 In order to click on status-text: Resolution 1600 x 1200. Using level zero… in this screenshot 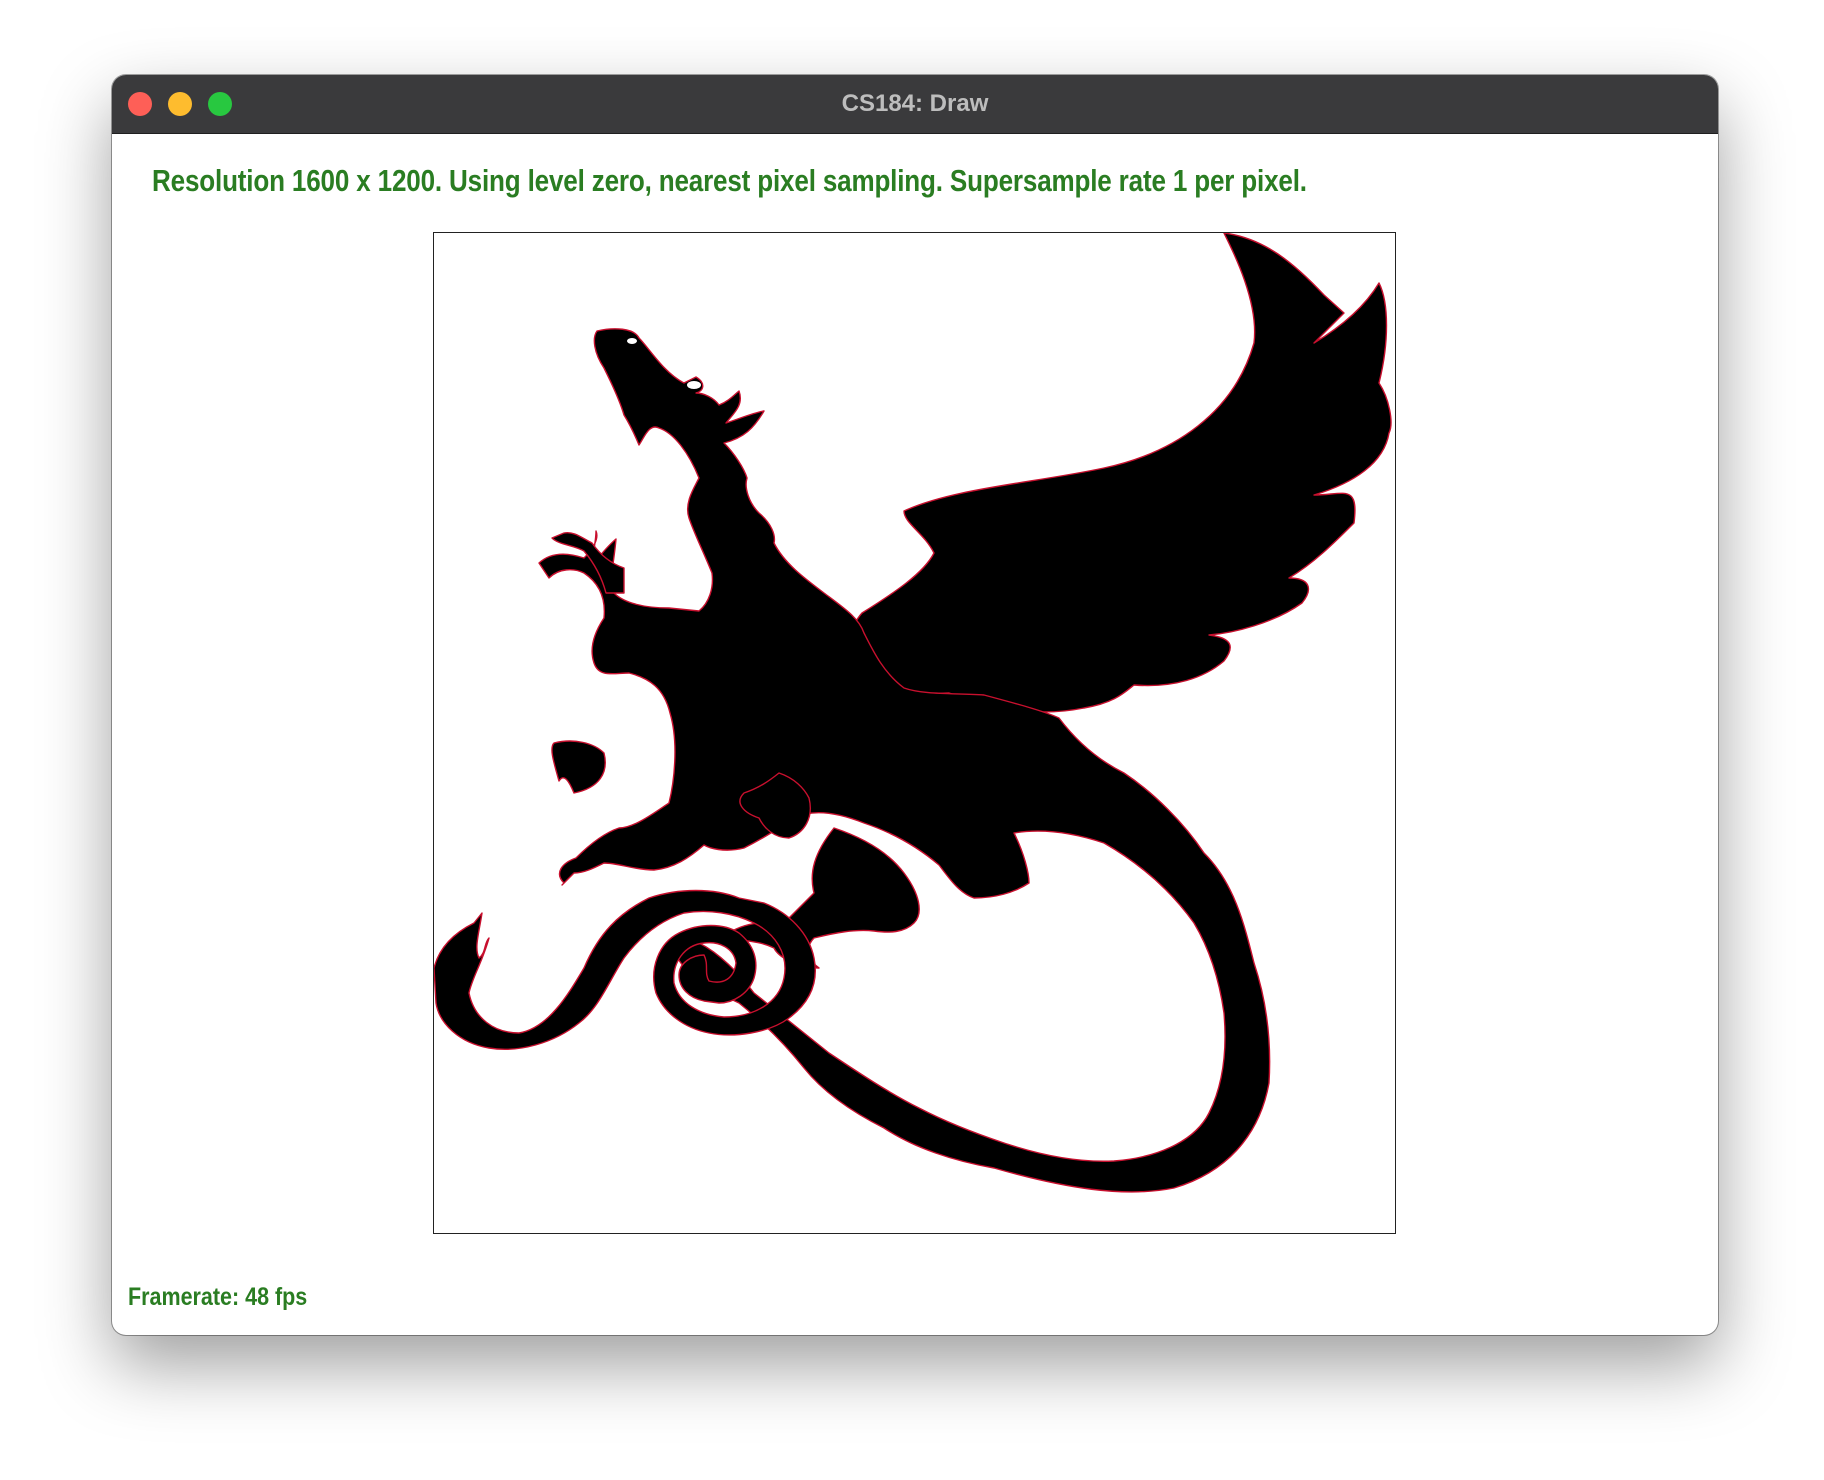, I will do `click(729, 180)`.